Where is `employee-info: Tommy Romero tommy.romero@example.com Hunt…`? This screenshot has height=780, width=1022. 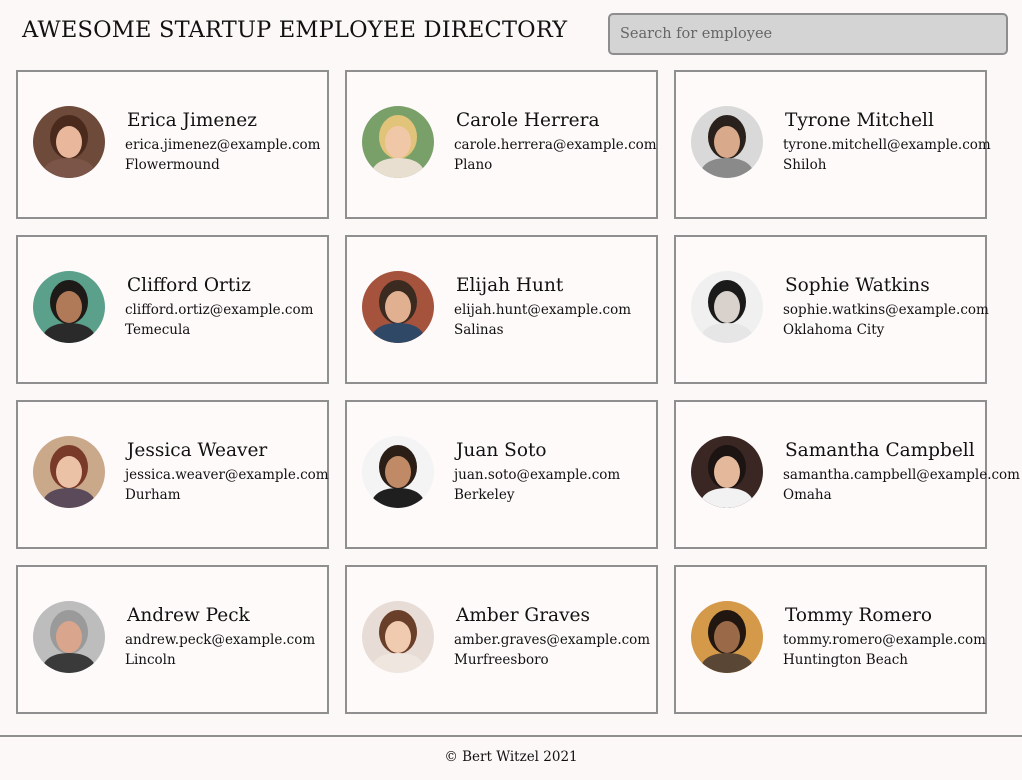 employee-info: Tommy Romero tommy.romero@example.com Hunt… is located at coordinates (884, 636).